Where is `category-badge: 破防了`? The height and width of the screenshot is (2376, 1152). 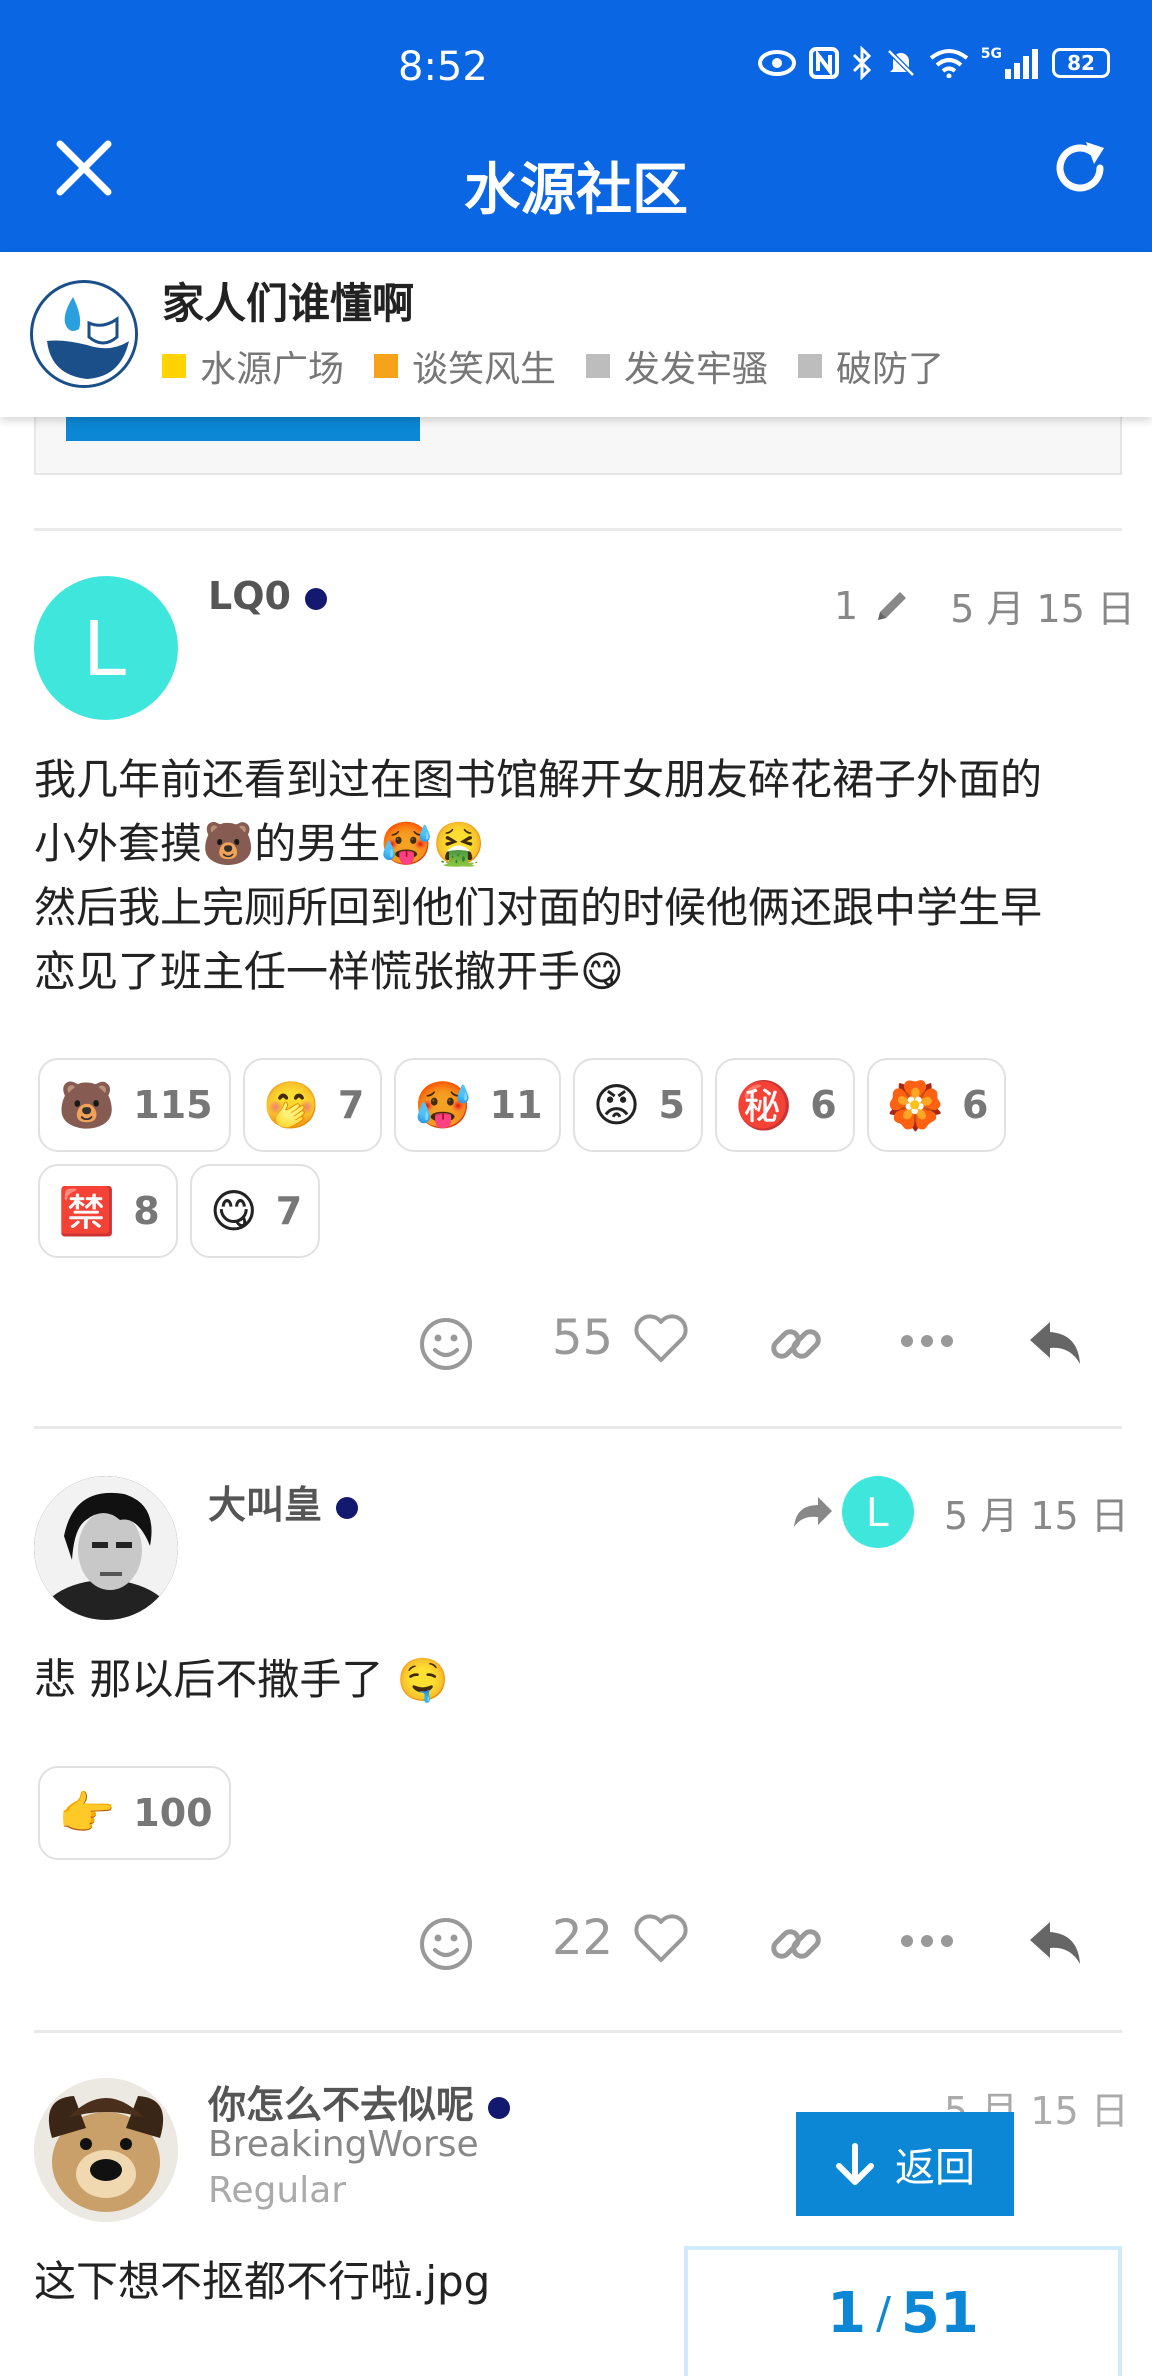 category-badge: 破防了 is located at coordinates (871, 366).